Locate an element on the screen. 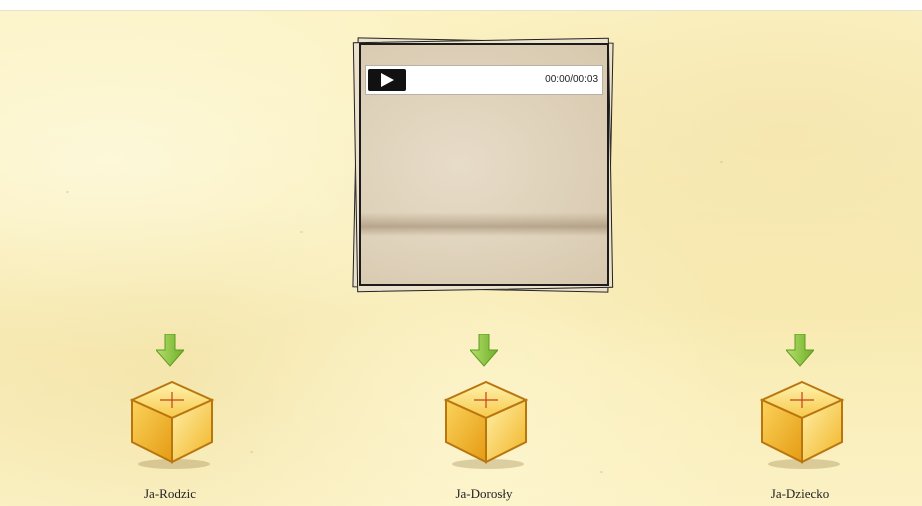 This screenshot has width=922, height=506. play-button is located at coordinates (387, 80).